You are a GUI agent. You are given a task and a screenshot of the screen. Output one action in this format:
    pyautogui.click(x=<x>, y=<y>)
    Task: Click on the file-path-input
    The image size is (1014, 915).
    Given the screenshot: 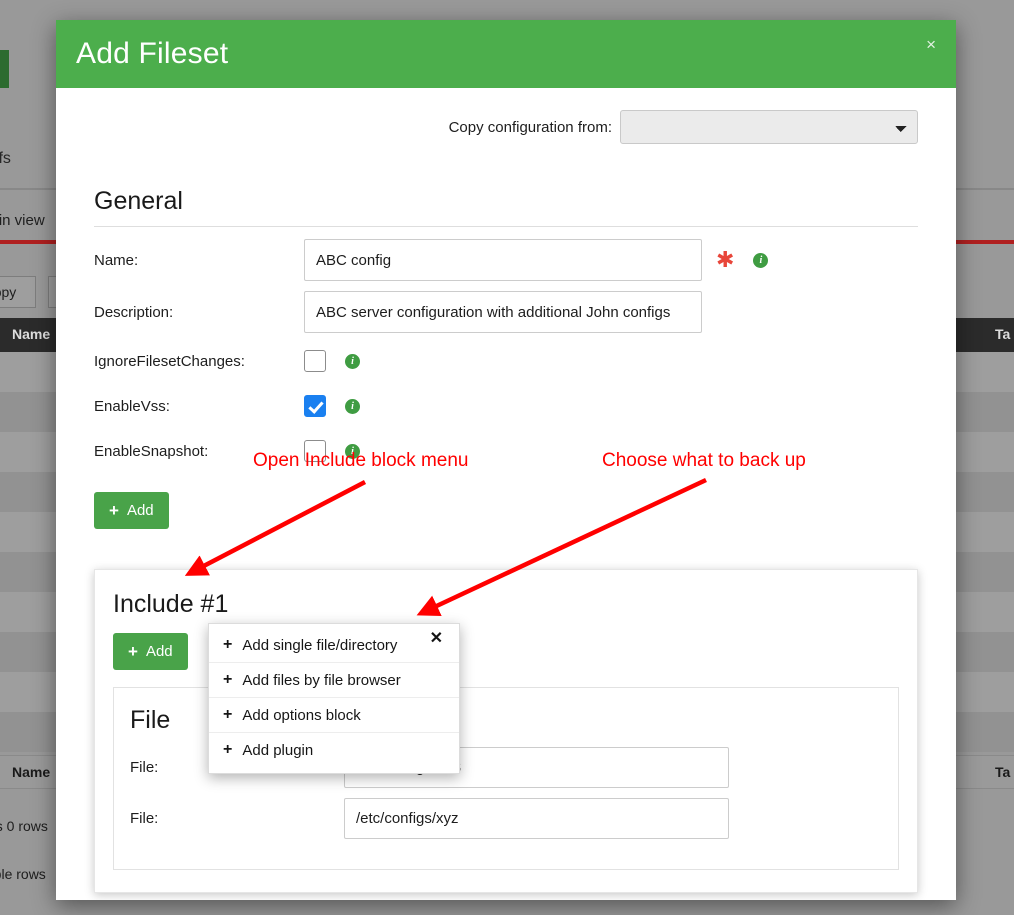 What is the action you would take?
    pyautogui.click(x=536, y=818)
    